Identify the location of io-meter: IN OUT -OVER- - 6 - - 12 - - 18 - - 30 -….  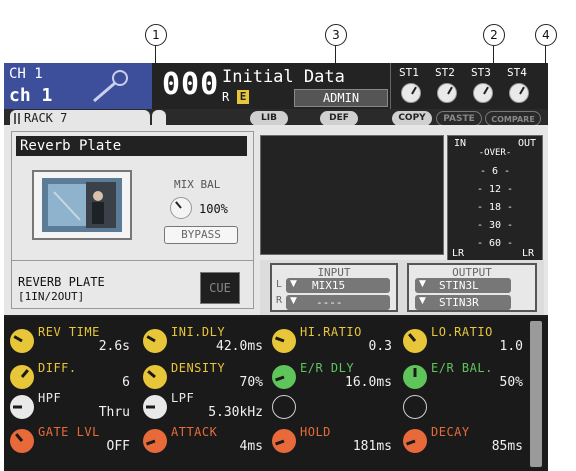
(495, 199).